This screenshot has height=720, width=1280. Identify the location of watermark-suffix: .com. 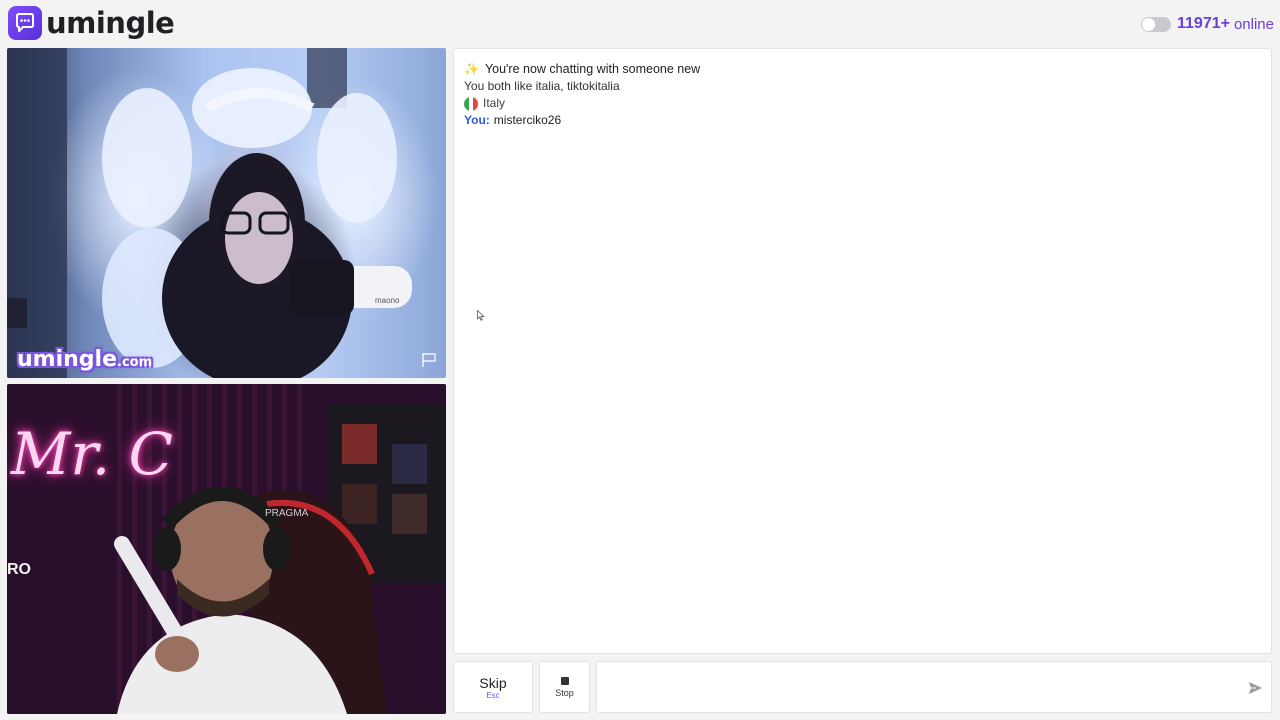
(135, 362).